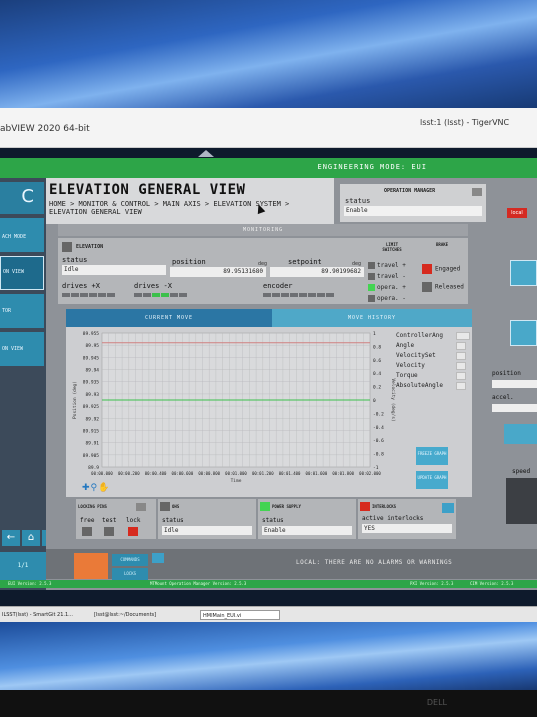  What do you see at coordinates (377, 374) in the screenshot?
I see `y2-tick-label: 0.4` at bounding box center [377, 374].